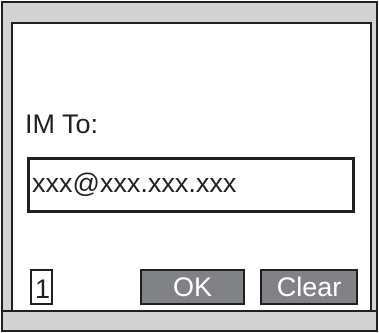 The height and width of the screenshot is (333, 379). Describe the element at coordinates (189, 12) in the screenshot. I see `status-bar` at that location.